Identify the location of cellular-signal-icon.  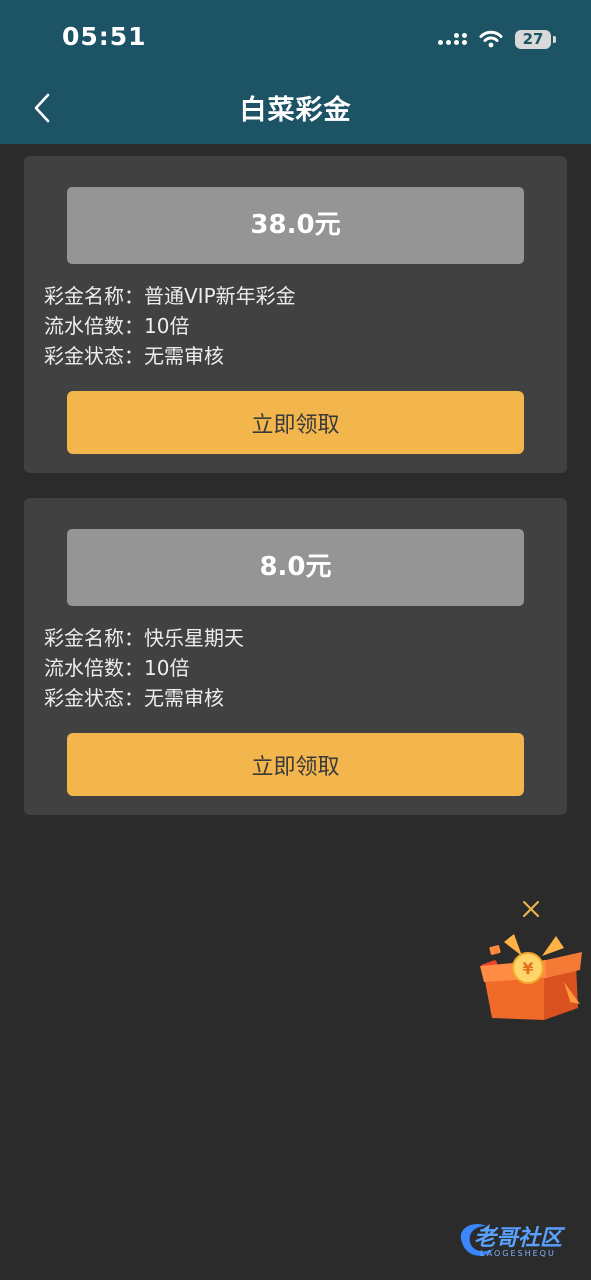
(452, 39).